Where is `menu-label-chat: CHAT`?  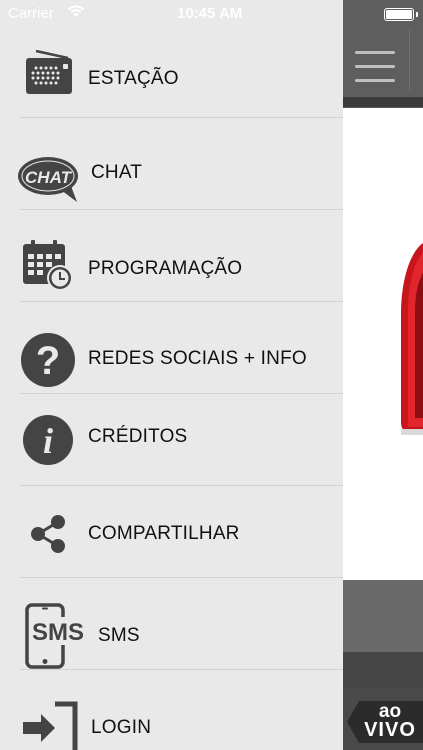 menu-label-chat: CHAT is located at coordinates (117, 172).